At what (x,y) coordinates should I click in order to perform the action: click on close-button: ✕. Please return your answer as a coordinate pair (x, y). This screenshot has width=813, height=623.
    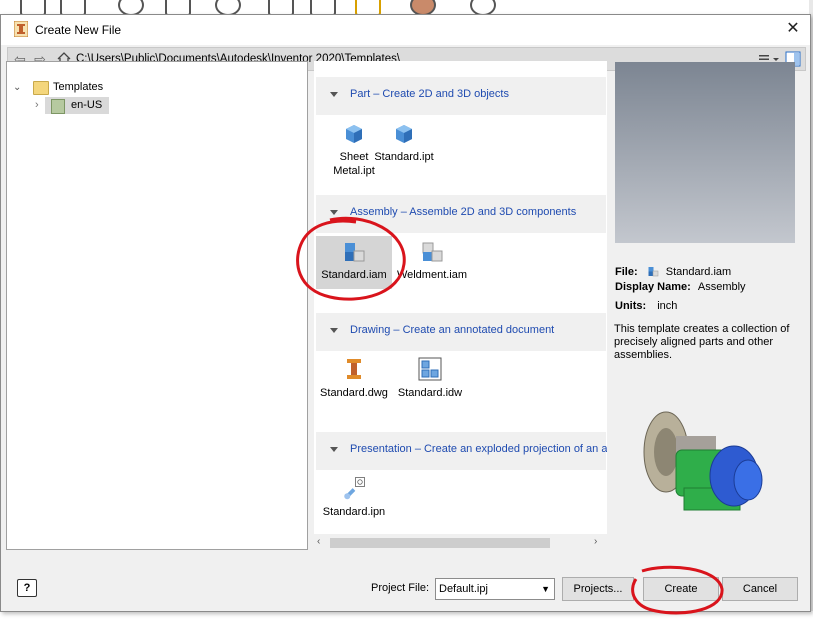
    Looking at the image, I should click on (793, 29).